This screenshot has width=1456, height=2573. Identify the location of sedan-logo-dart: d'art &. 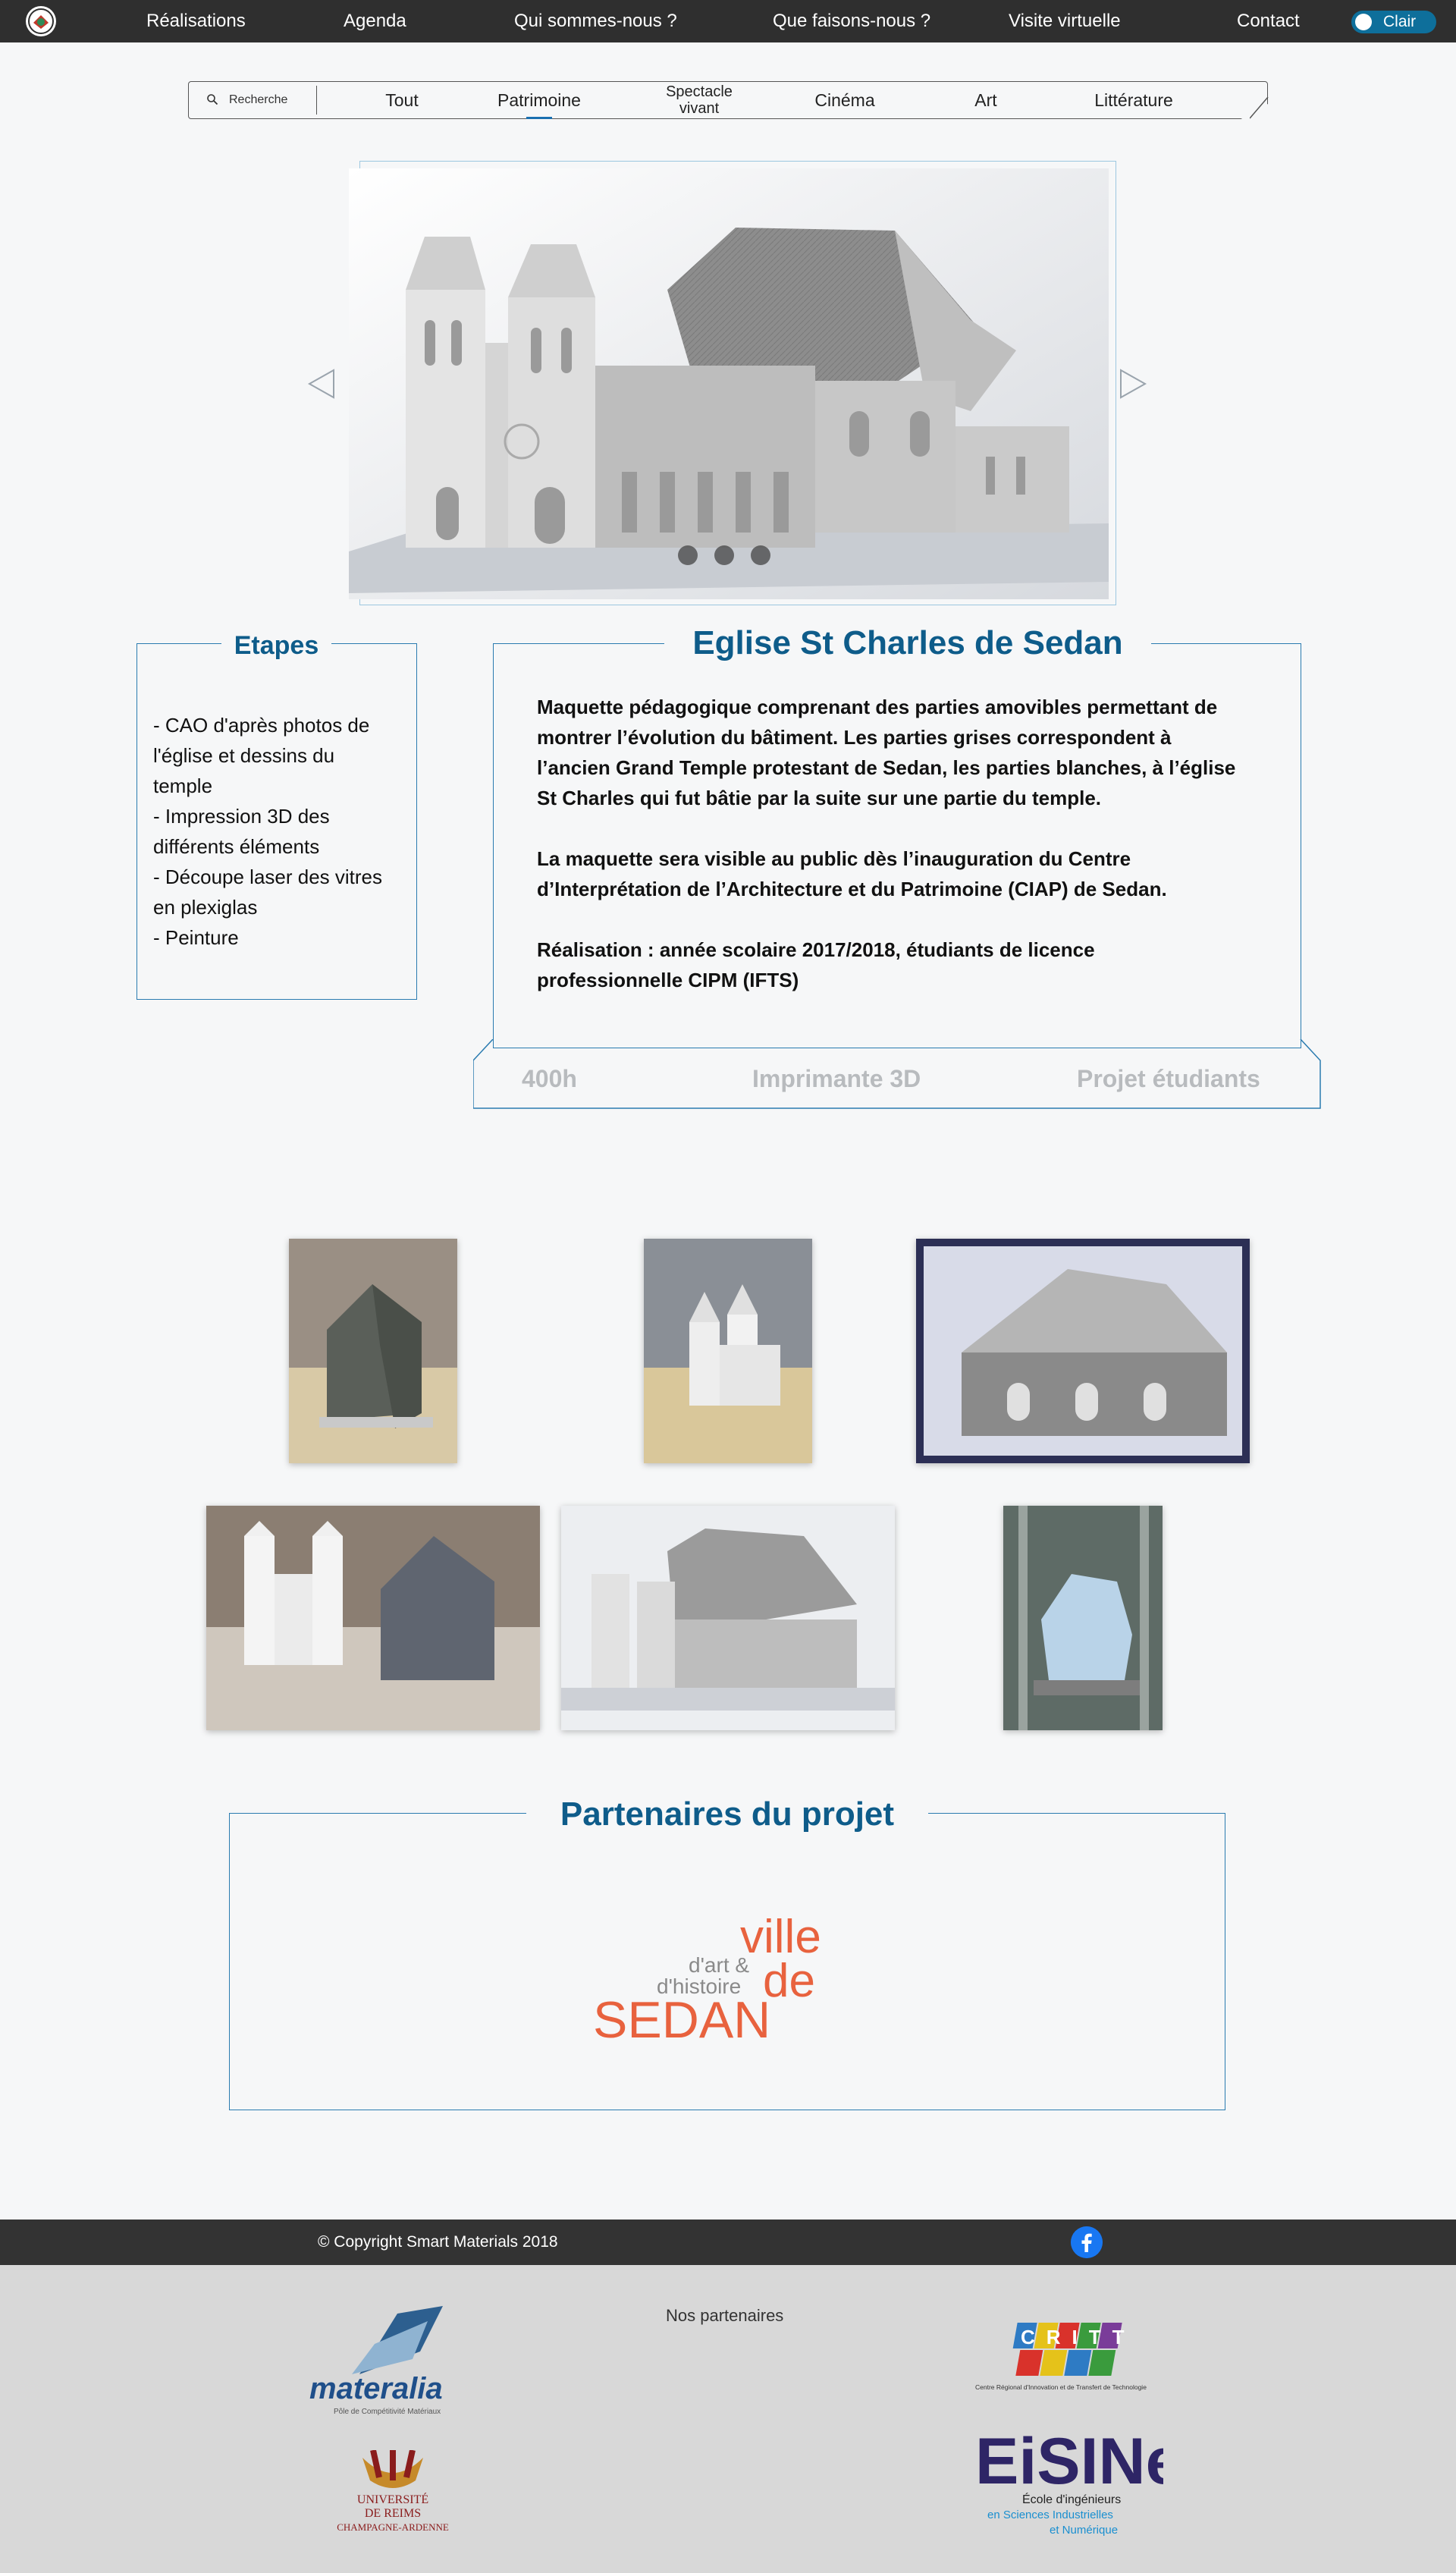
(719, 1965).